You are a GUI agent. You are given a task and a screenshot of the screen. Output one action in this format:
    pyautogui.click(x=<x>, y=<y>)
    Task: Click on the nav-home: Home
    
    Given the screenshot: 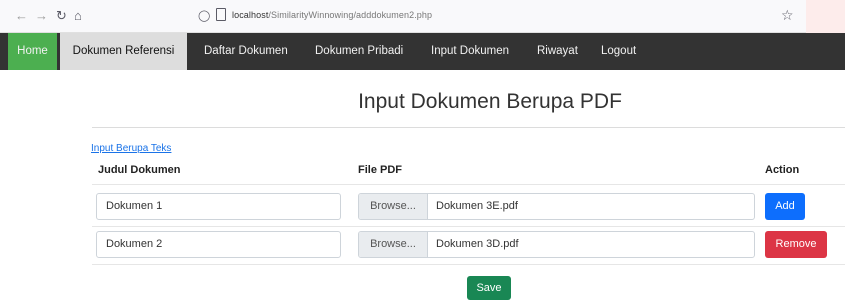 What is the action you would take?
    pyautogui.click(x=32, y=51)
    